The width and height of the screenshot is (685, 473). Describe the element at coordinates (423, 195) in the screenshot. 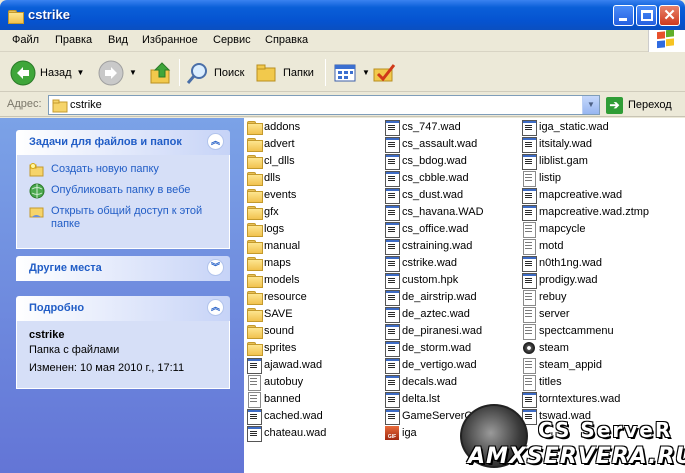

I see `file-item: cs_dust.wad` at that location.